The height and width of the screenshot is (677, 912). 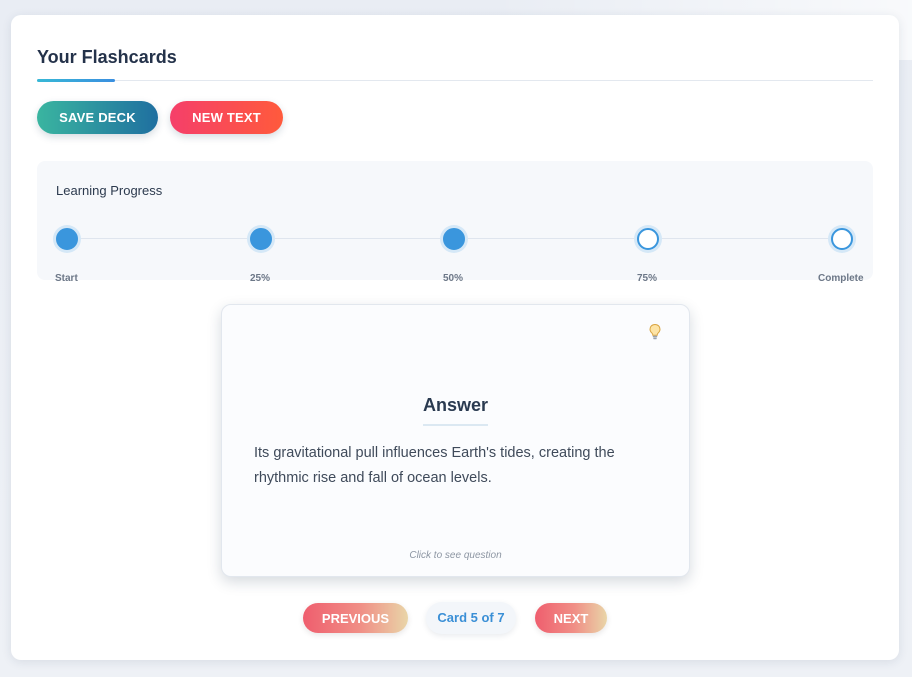 I want to click on card-heading: Answer, so click(x=455, y=405).